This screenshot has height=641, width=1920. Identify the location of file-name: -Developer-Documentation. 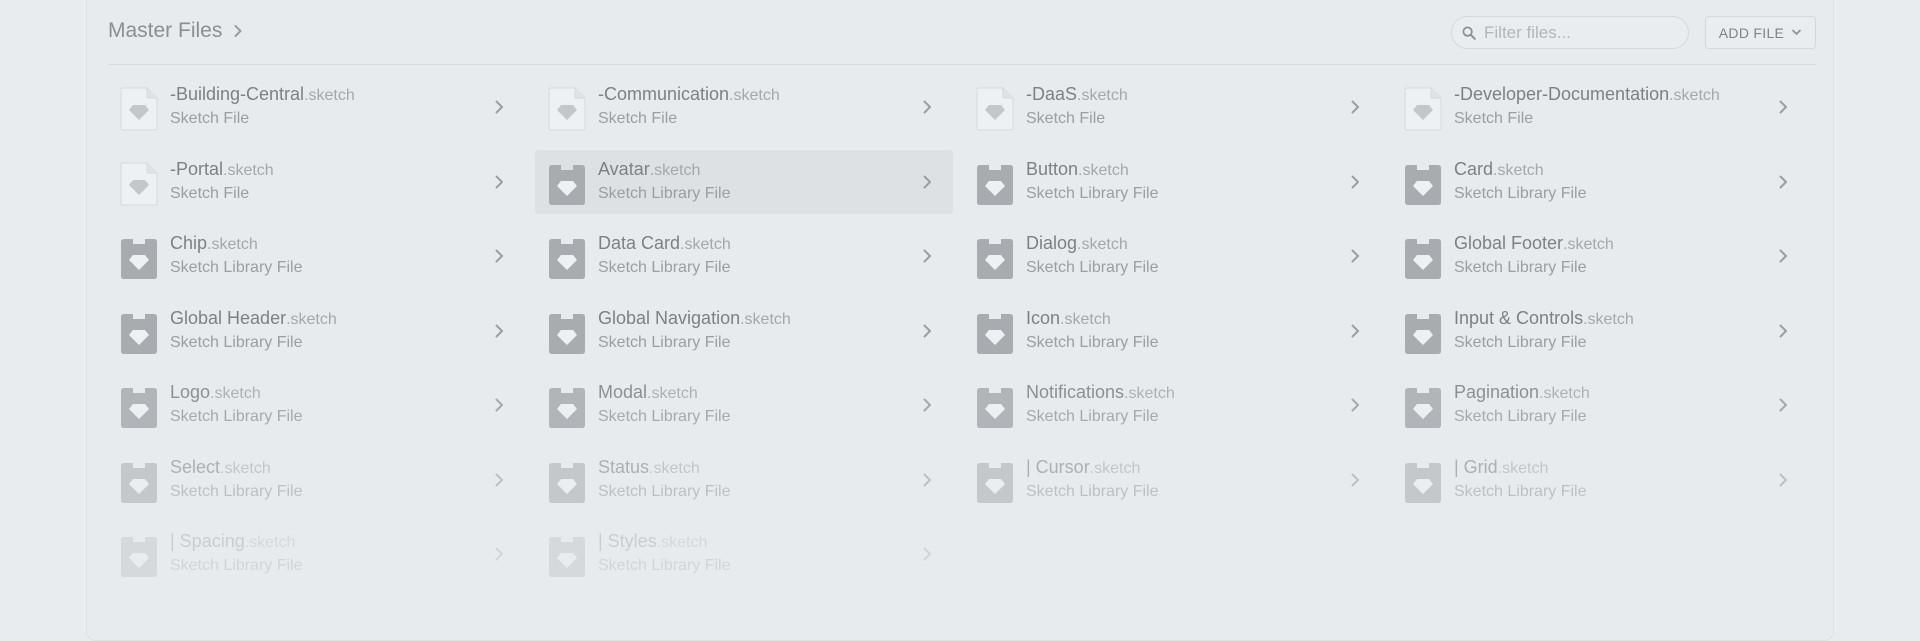
(1562, 94).